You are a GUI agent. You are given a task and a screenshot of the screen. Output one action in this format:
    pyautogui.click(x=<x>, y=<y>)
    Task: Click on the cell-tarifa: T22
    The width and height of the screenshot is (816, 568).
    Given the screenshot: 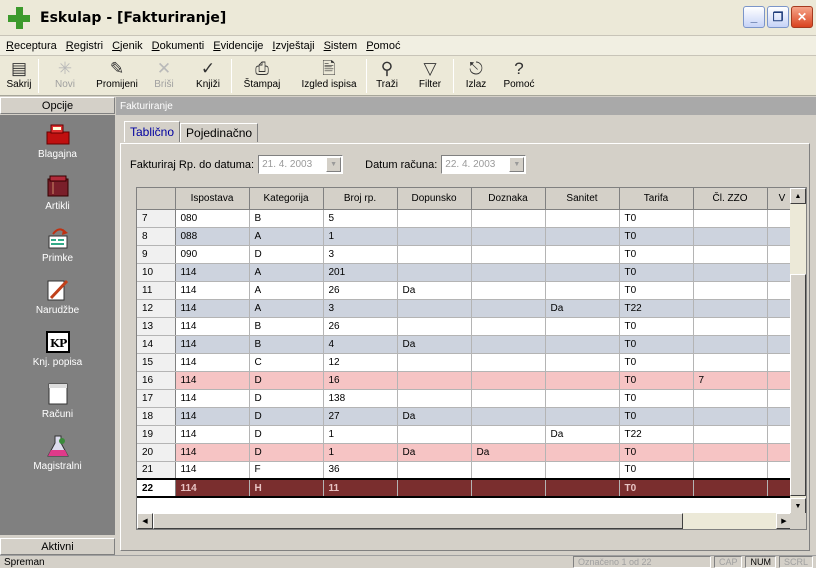 What is the action you would take?
    pyautogui.click(x=656, y=308)
    